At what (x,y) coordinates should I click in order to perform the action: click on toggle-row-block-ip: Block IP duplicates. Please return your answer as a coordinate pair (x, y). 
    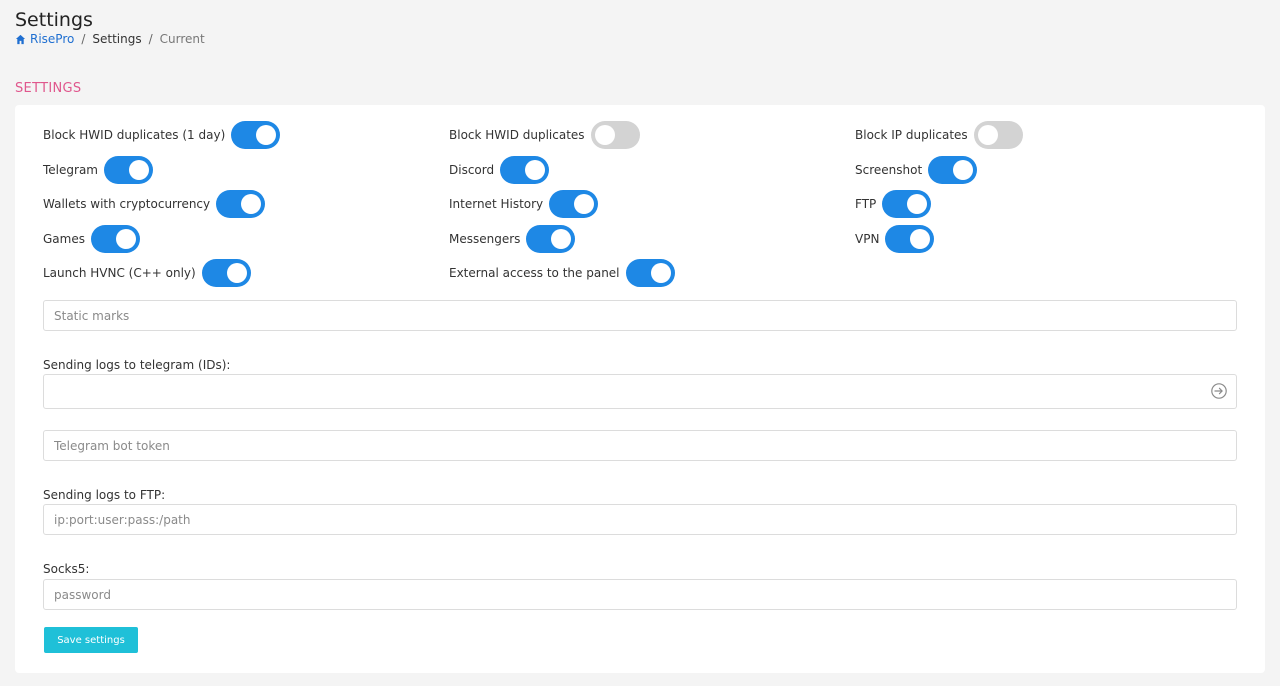
    Looking at the image, I should click on (939, 135).